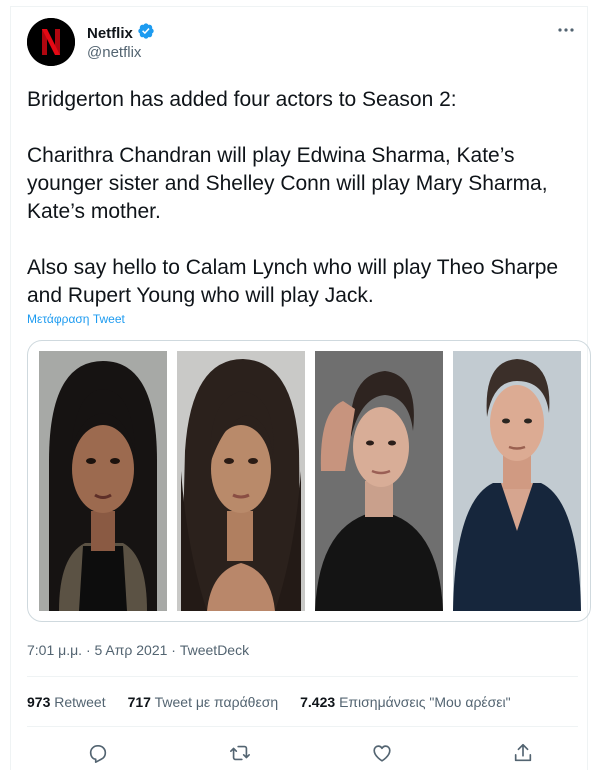  What do you see at coordinates (216, 702) in the screenshot?
I see `quotes-label: Tweet με παράθεση` at bounding box center [216, 702].